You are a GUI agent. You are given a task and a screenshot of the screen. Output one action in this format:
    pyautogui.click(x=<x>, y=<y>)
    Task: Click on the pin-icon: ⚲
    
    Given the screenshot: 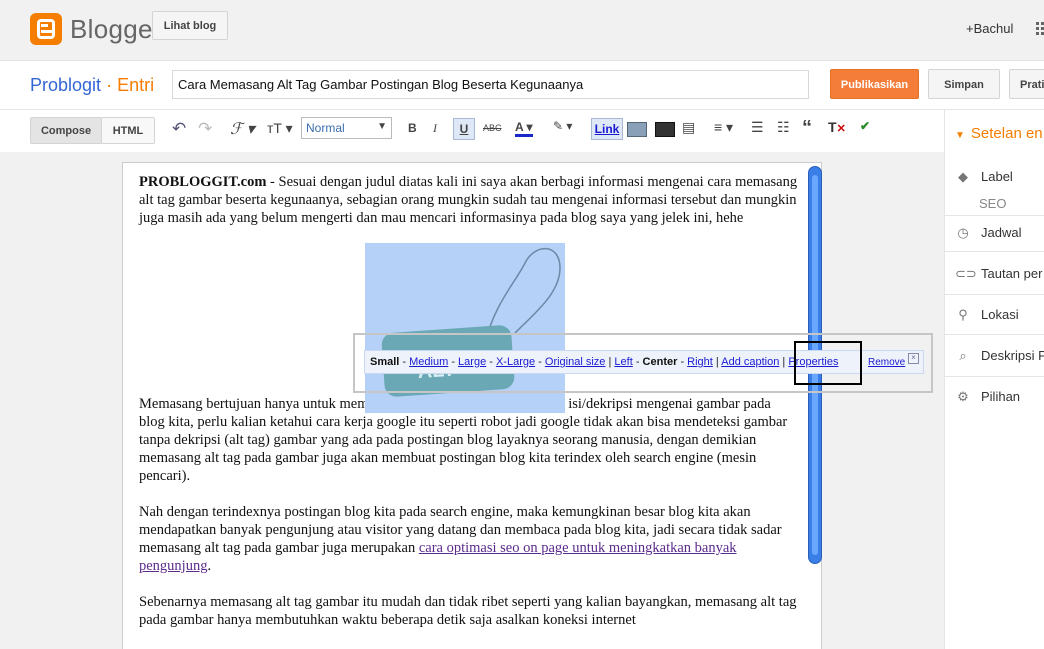 What is the action you would take?
    pyautogui.click(x=963, y=314)
    